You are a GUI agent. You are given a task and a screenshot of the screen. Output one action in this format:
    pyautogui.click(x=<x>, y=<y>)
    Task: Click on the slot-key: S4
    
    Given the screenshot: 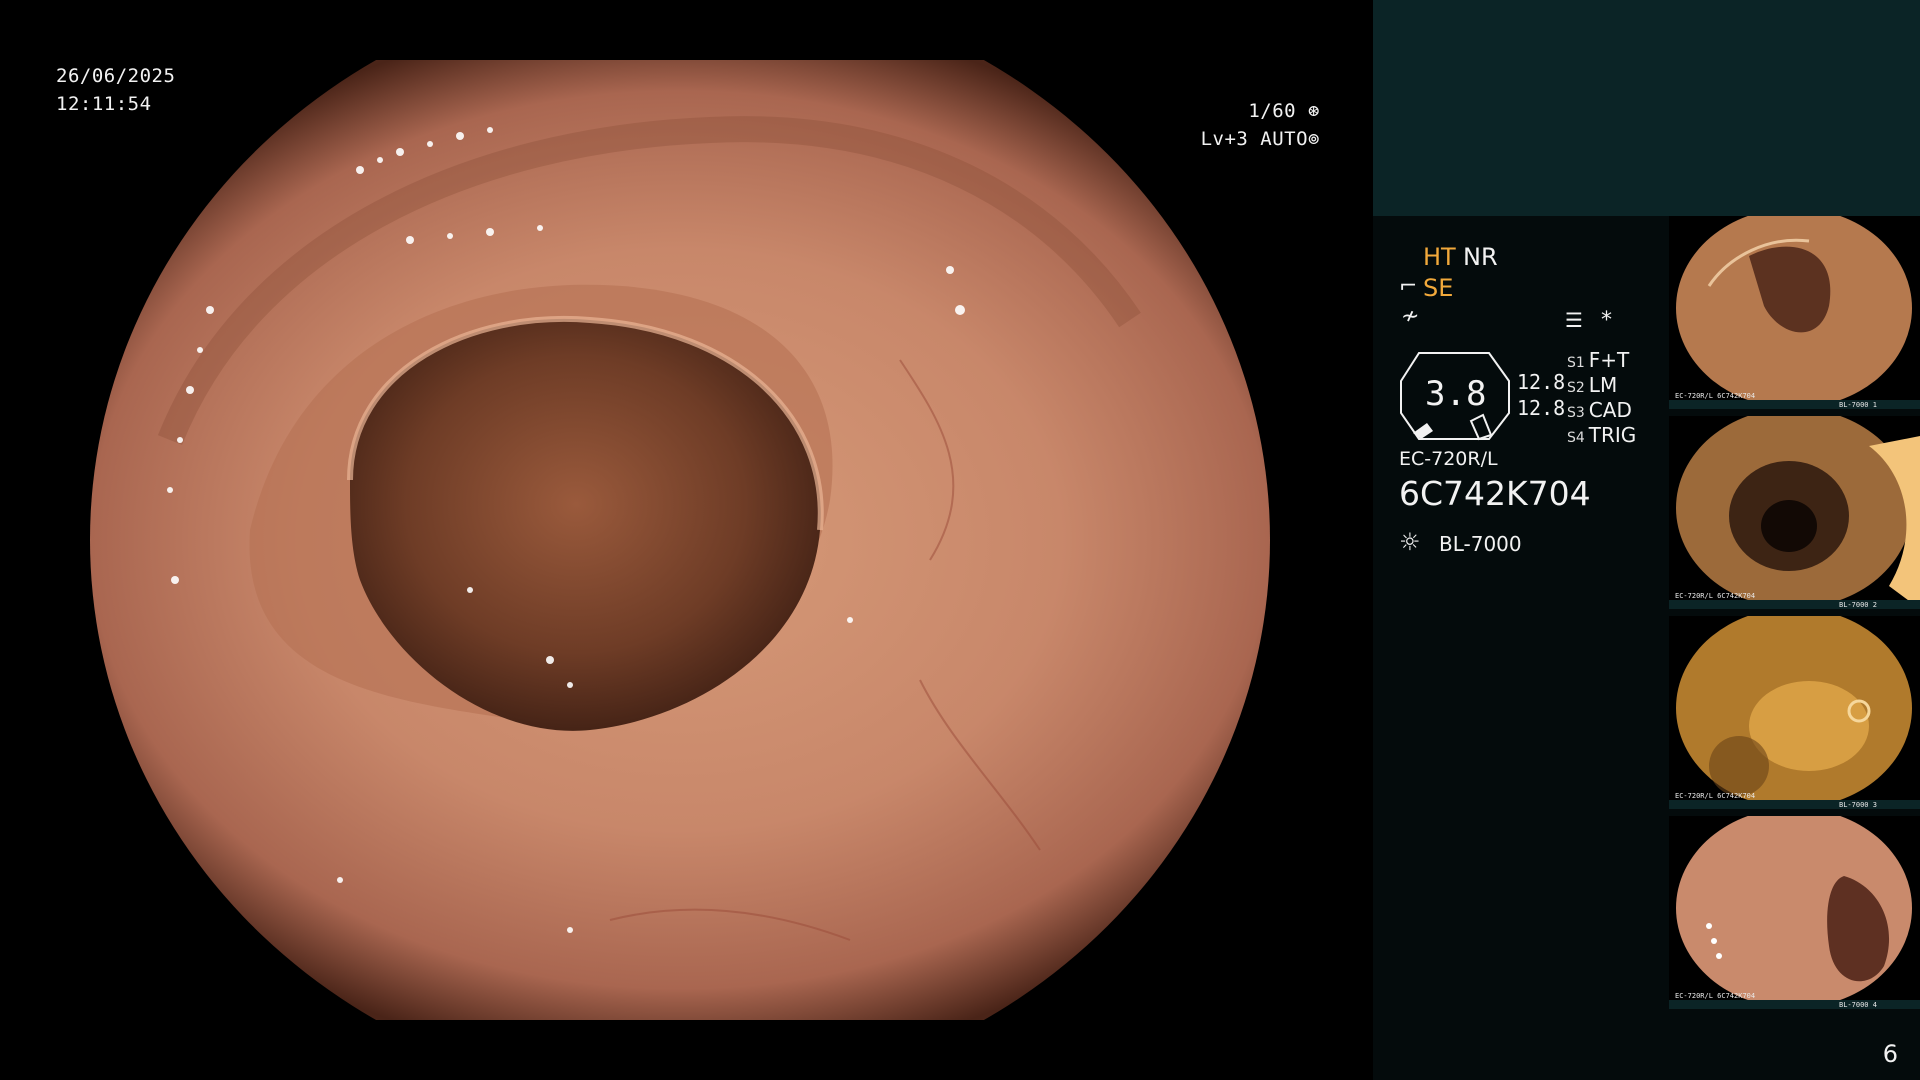 What is the action you would take?
    pyautogui.click(x=1576, y=438)
    